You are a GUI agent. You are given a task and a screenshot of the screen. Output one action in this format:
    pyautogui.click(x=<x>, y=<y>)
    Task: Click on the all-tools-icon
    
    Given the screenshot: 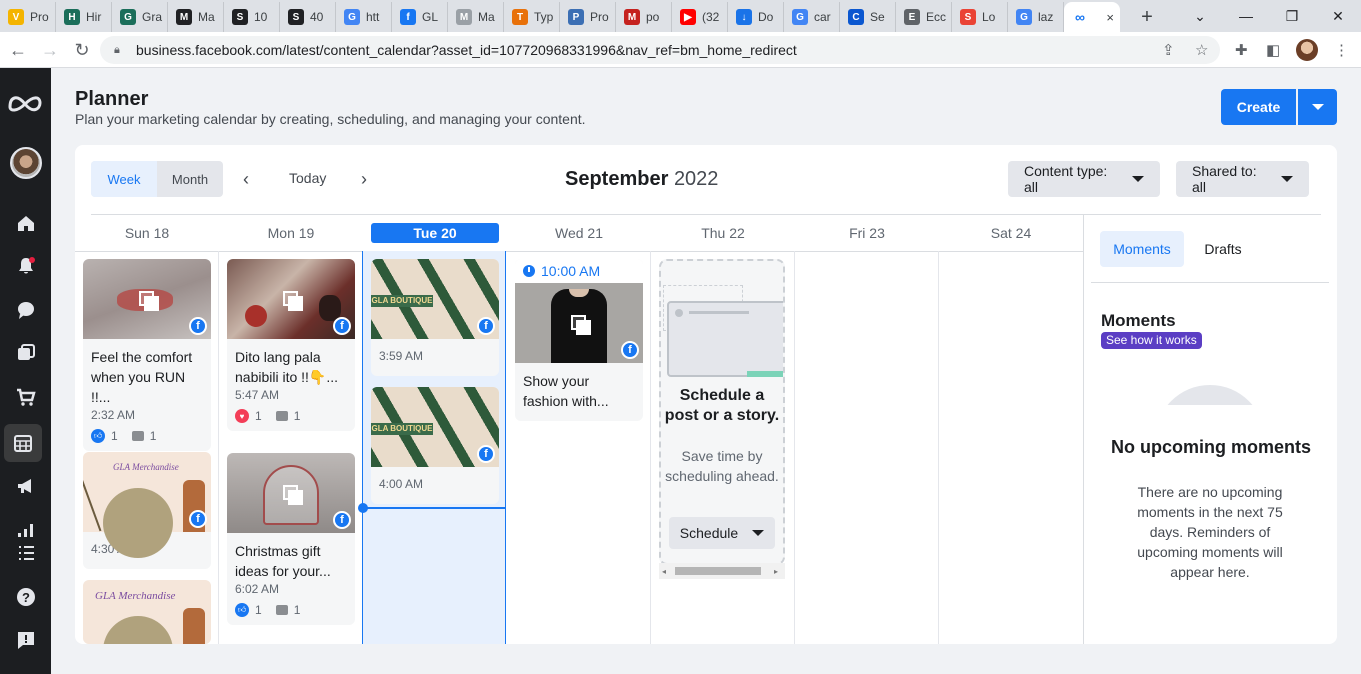 What is the action you would take?
    pyautogui.click(x=25, y=553)
    